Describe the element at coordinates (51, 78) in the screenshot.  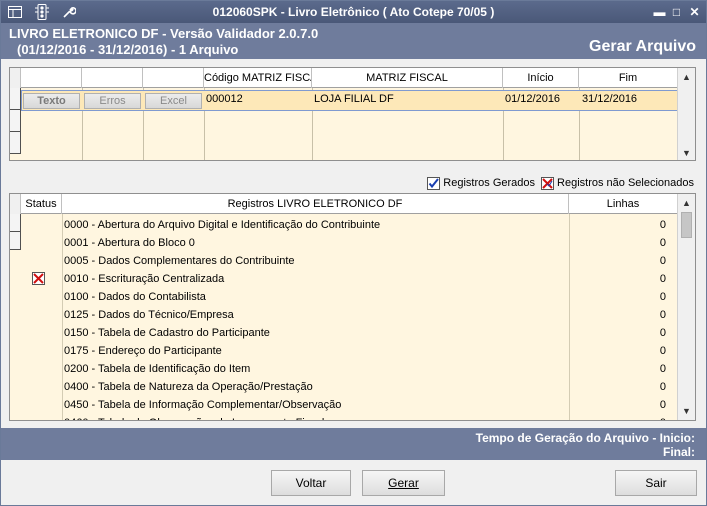
I see `col-texto-header` at that location.